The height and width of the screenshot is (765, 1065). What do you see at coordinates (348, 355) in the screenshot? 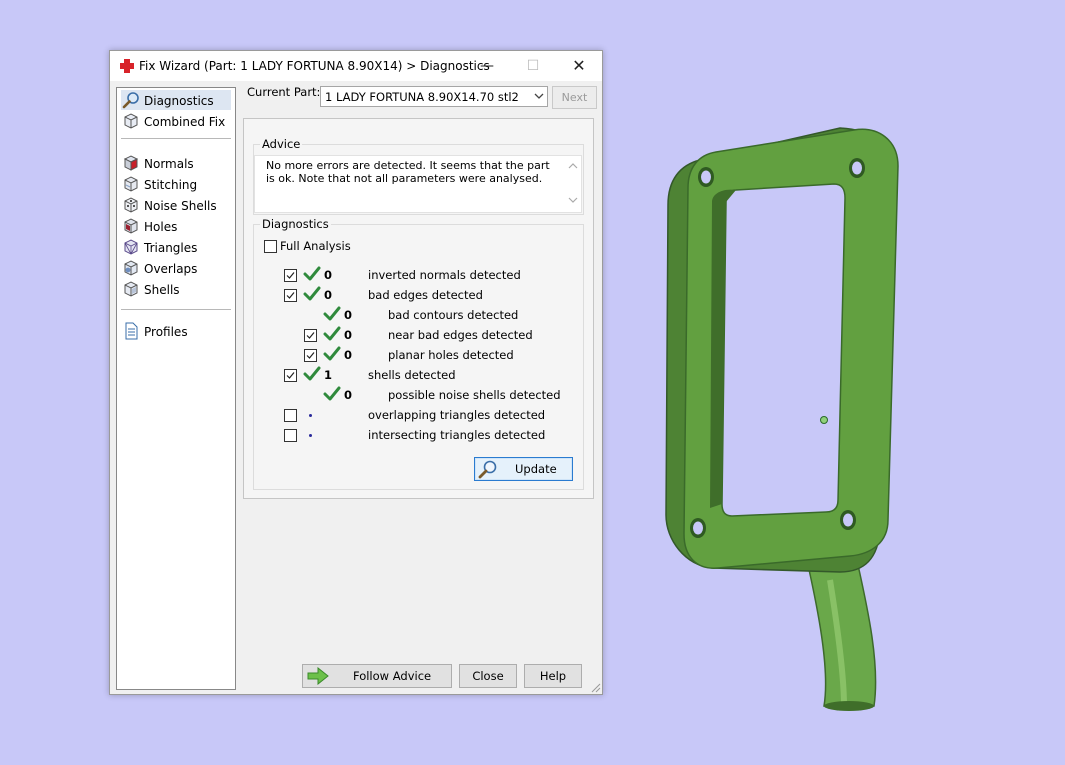
I see `planar-holes-count: 0` at bounding box center [348, 355].